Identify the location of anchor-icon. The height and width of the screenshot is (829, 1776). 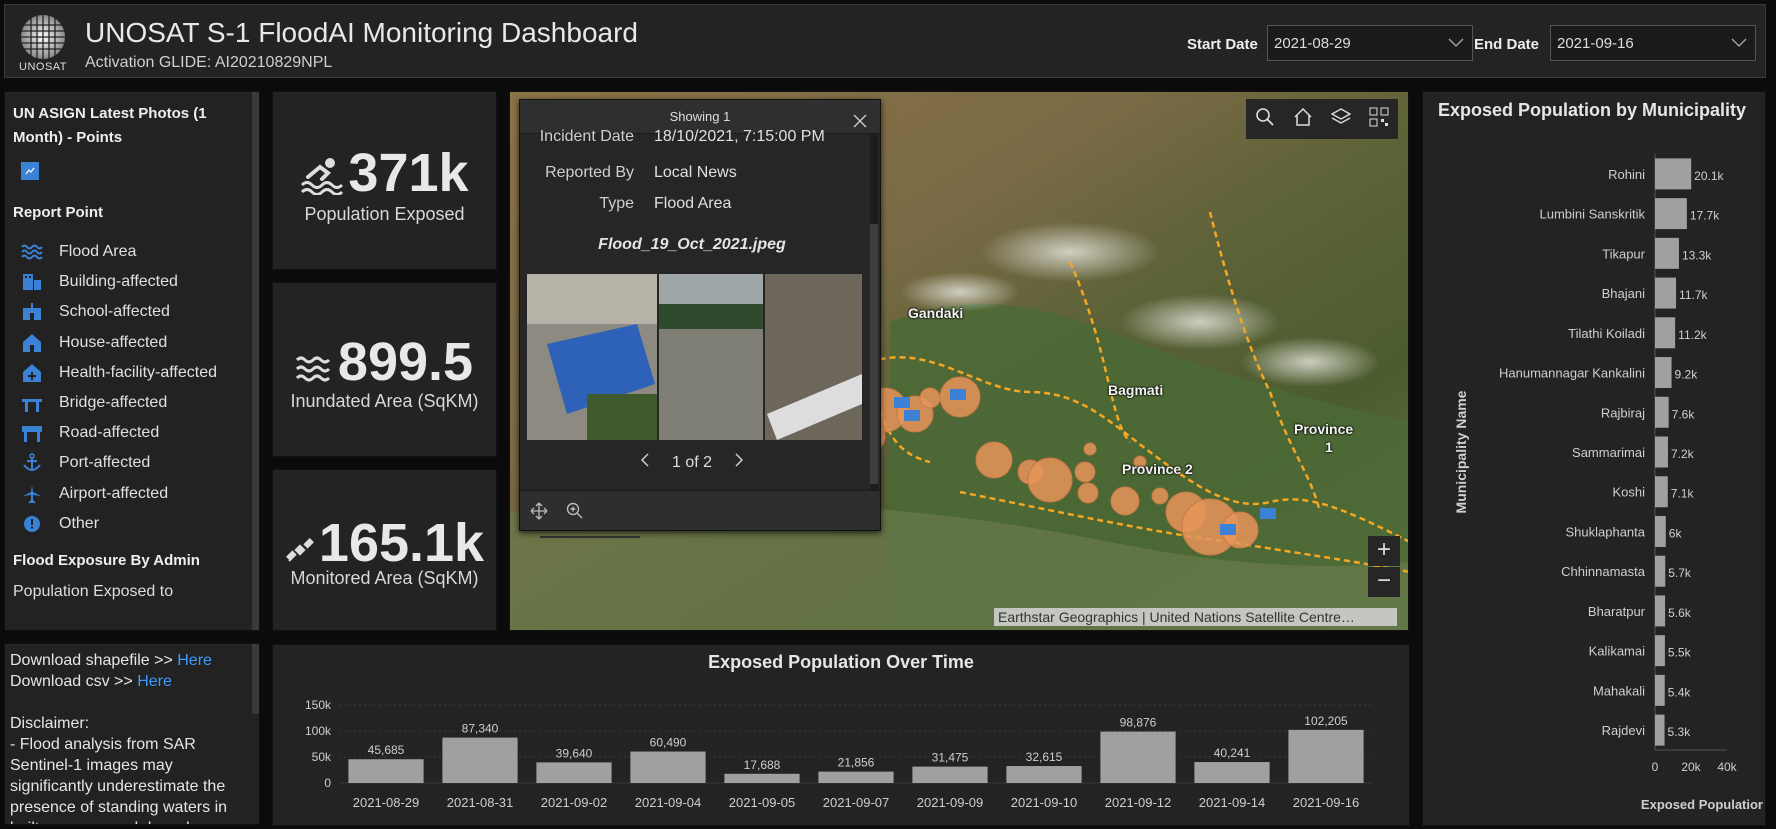
(32, 463).